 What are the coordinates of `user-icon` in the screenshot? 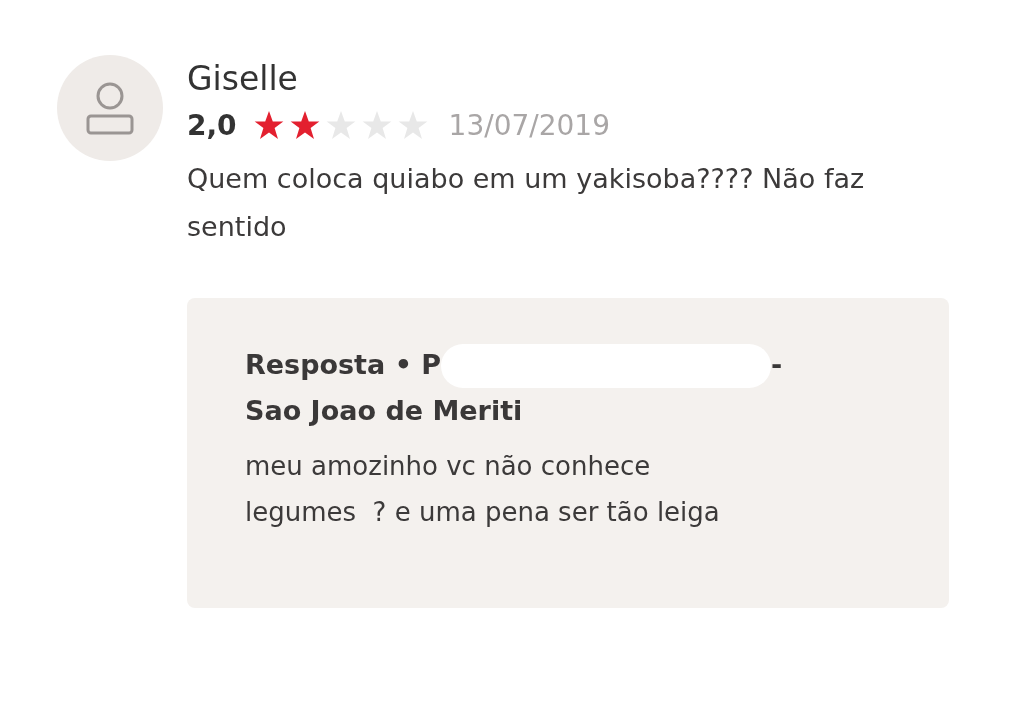 It's located at (110, 108).